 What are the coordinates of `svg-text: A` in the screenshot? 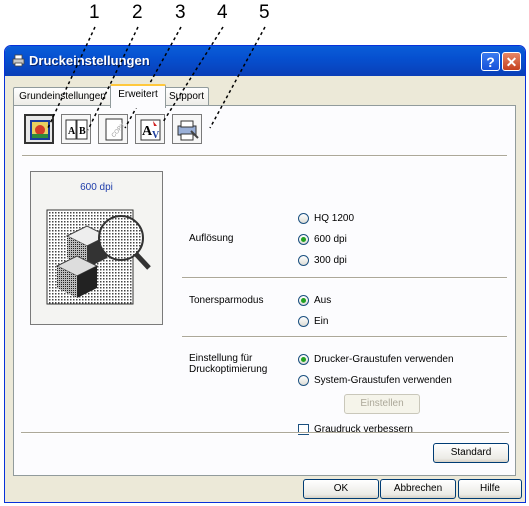 It's located at (72, 131).